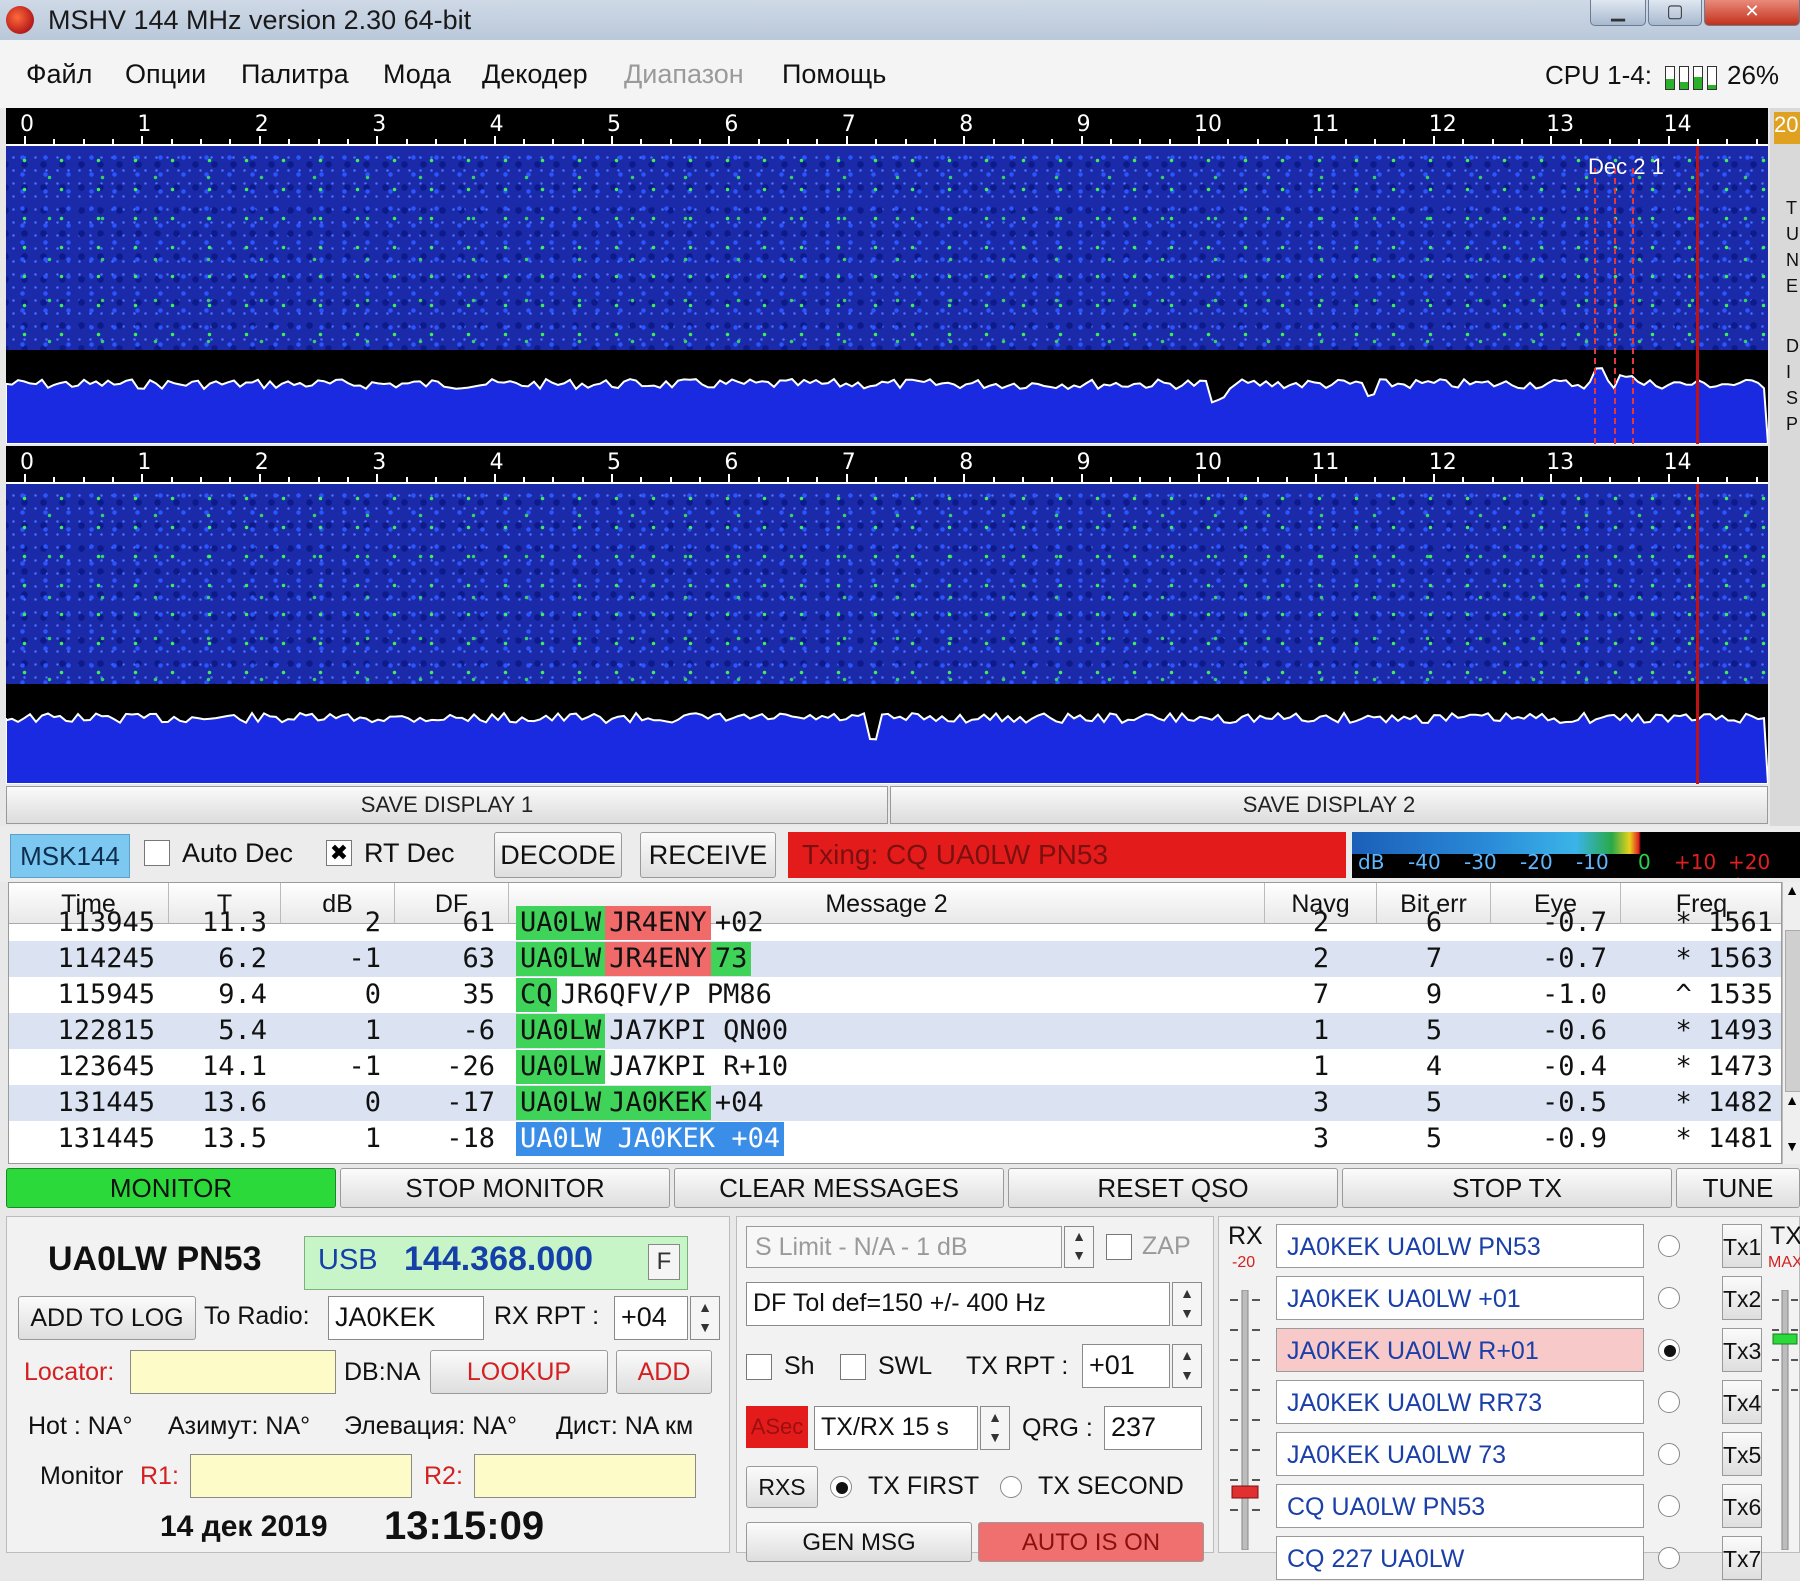 The height and width of the screenshot is (1581, 1800). What do you see at coordinates (1460, 1506) in the screenshot?
I see `tx-macro-field: CQ UA0LW PN53` at bounding box center [1460, 1506].